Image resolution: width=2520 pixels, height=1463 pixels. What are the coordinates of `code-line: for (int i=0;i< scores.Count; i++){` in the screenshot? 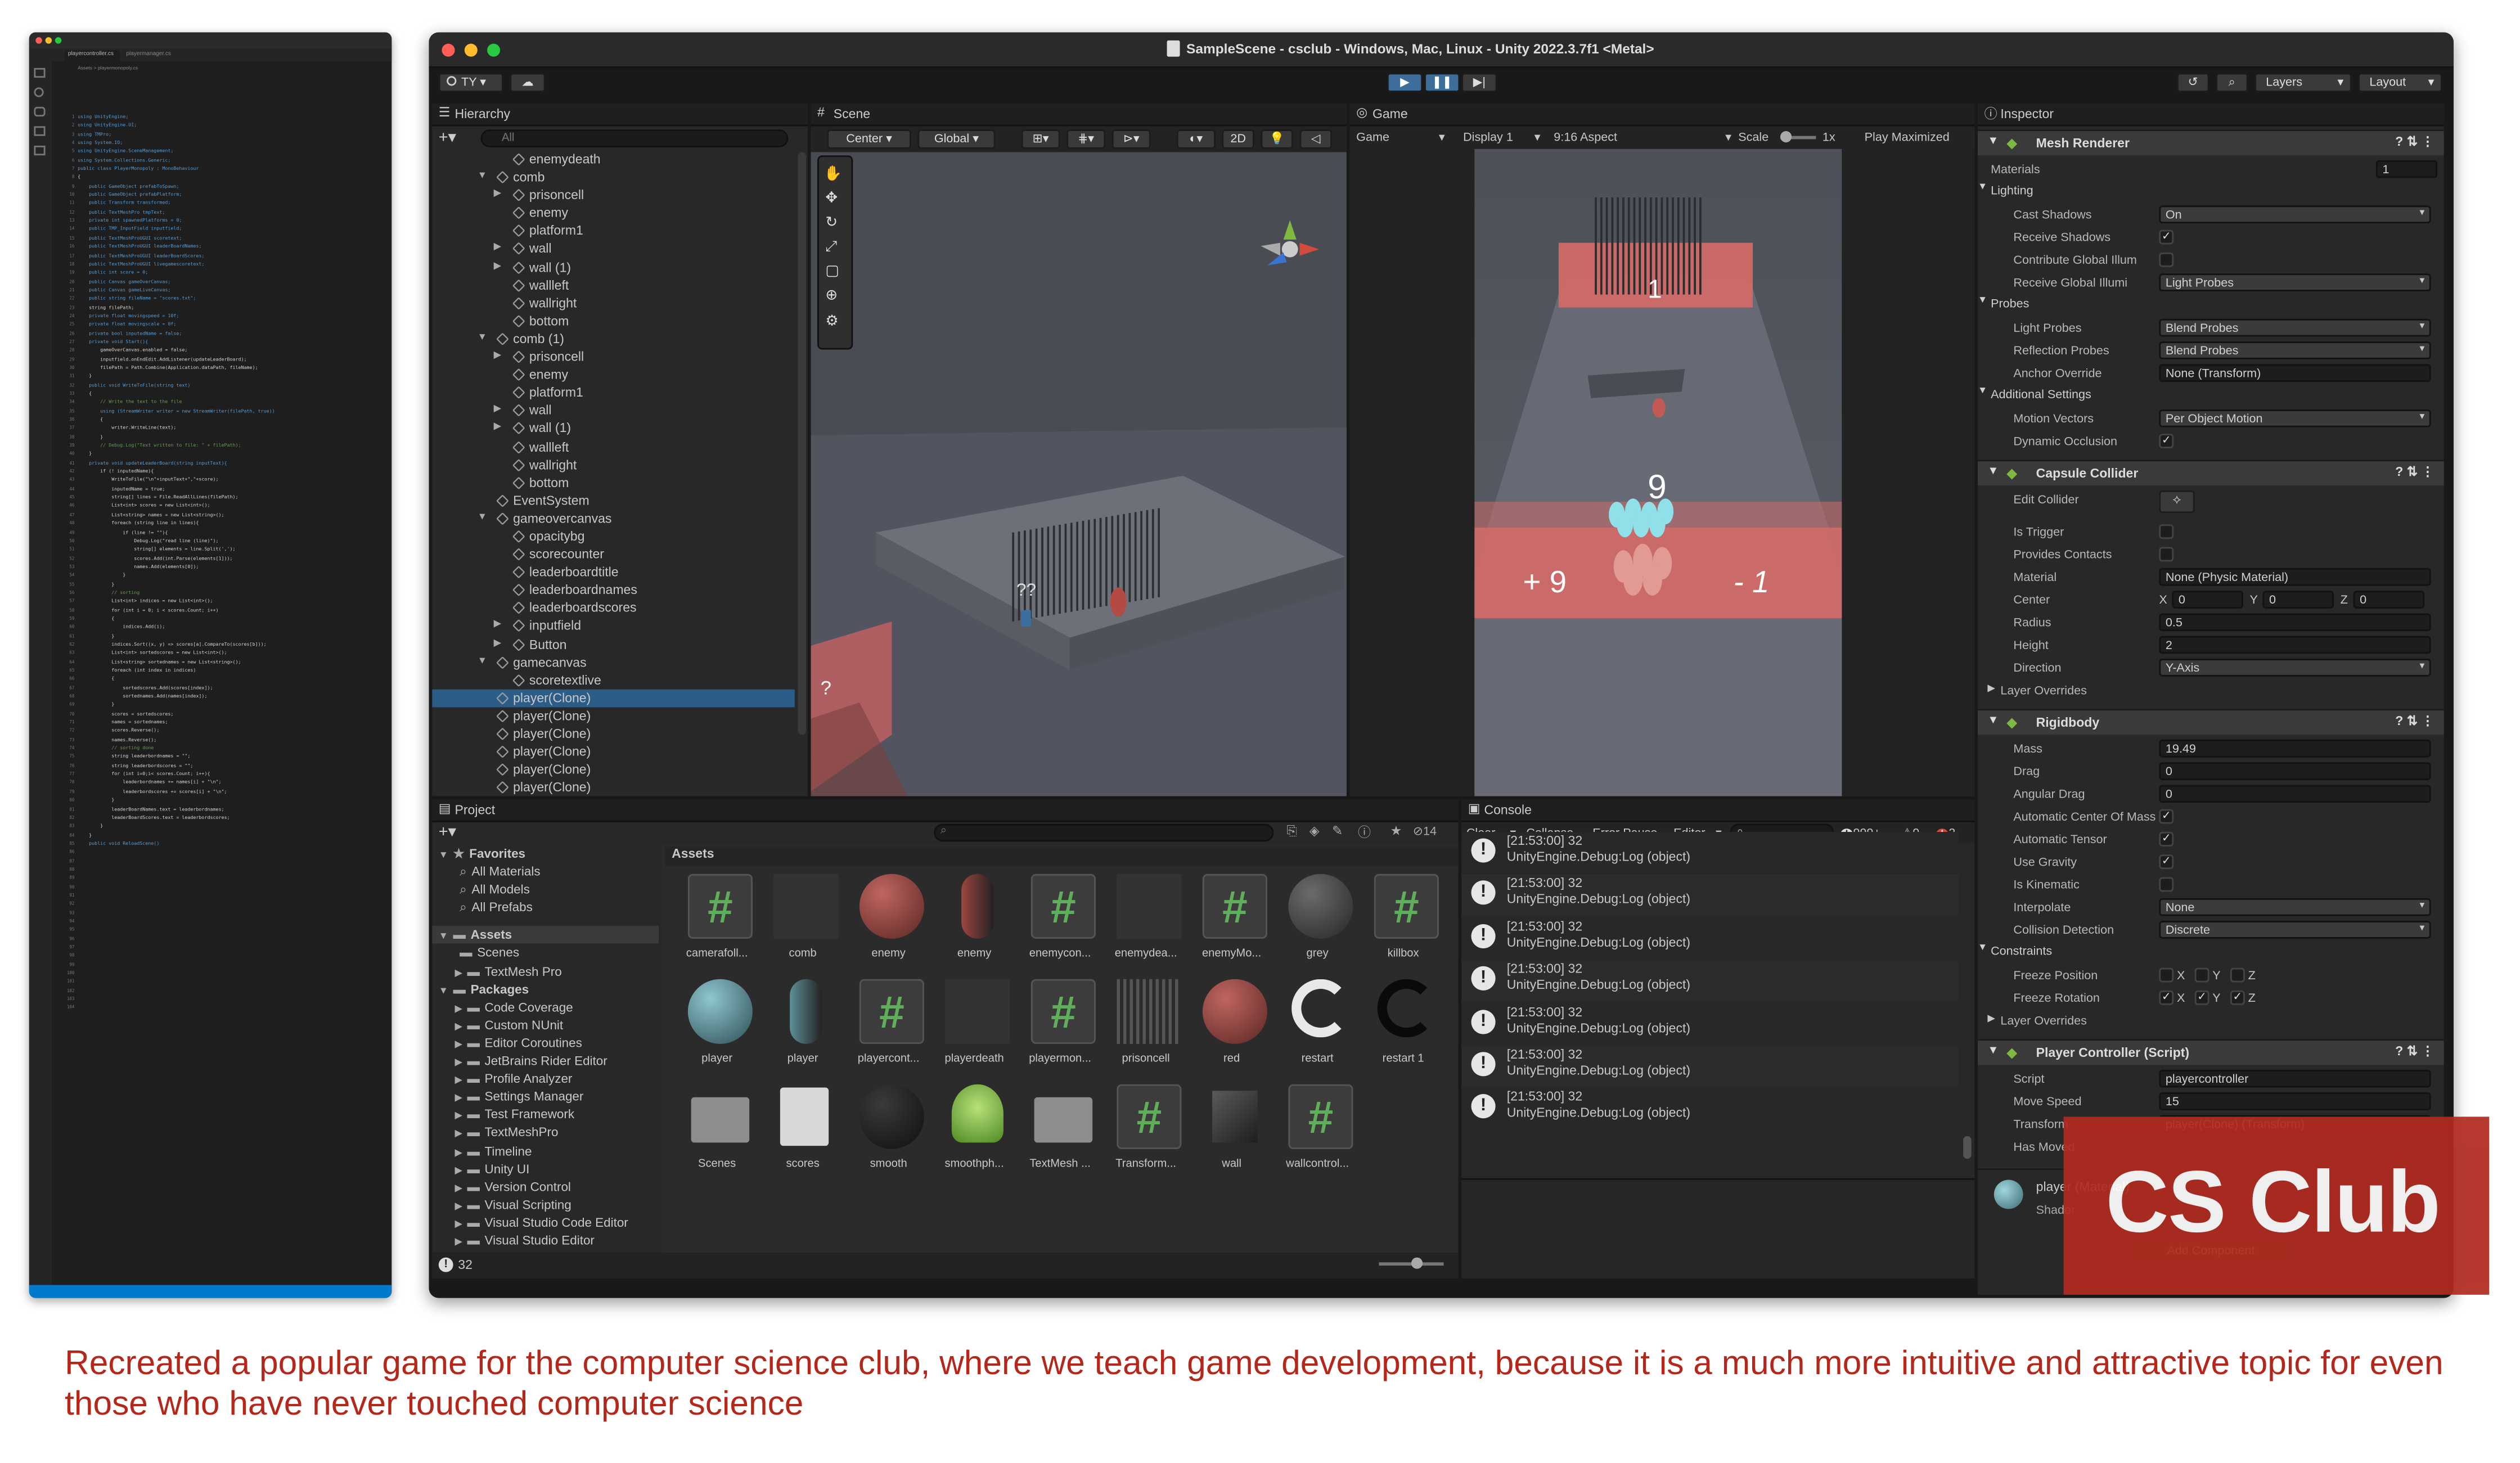 It's located at (231, 775).